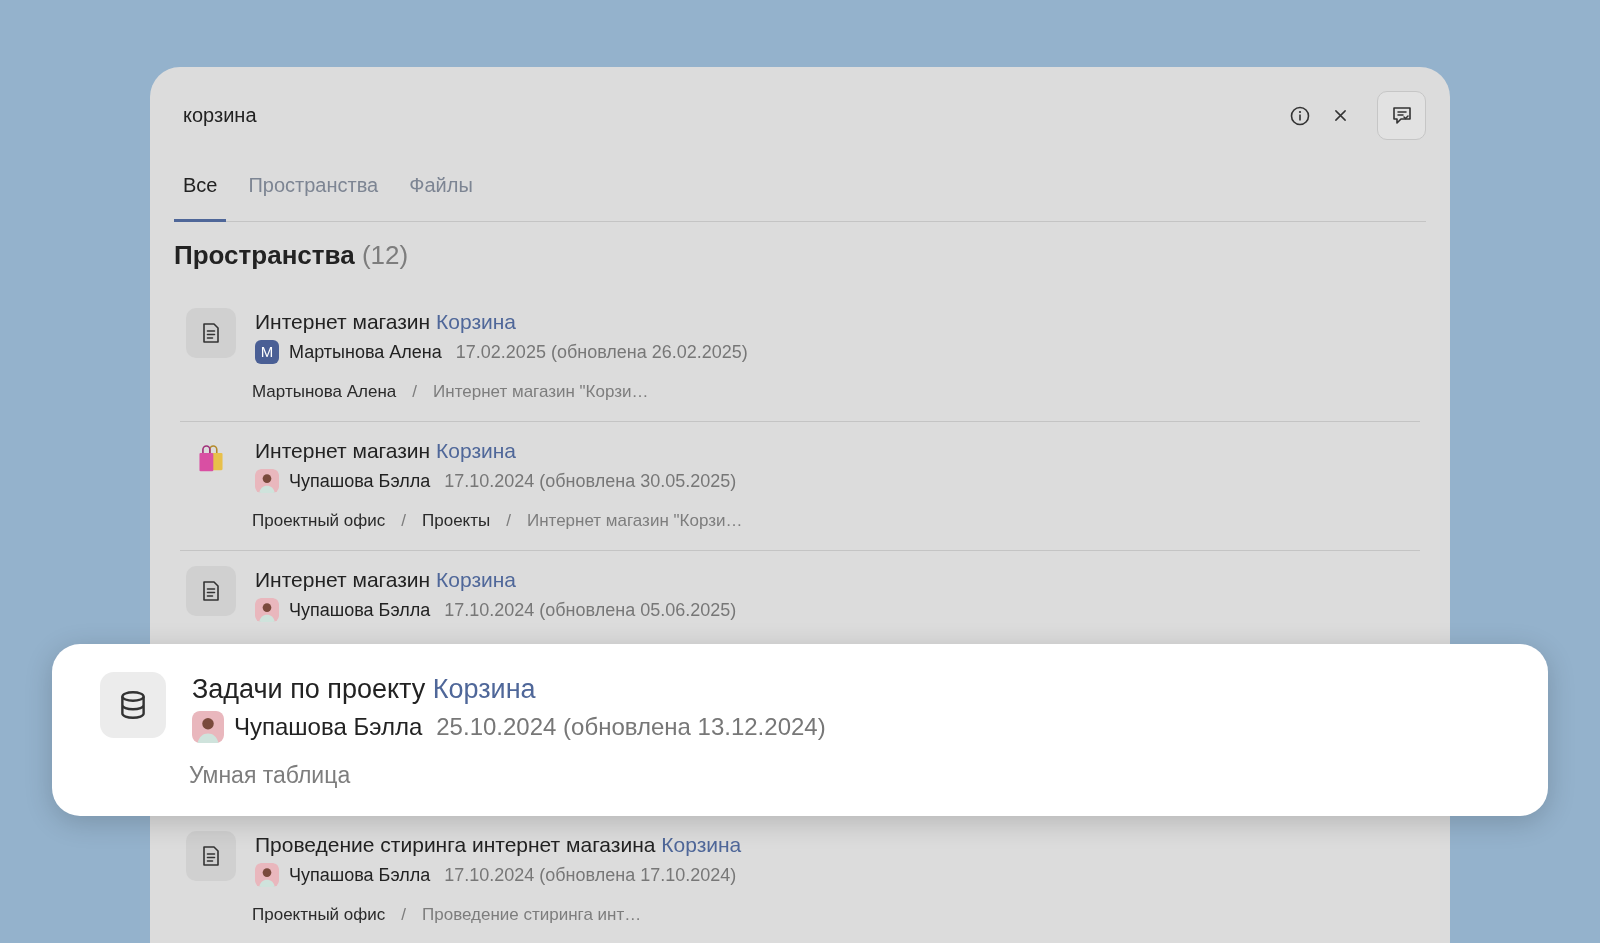 This screenshot has height=943, width=1600. What do you see at coordinates (456, 521) in the screenshot?
I see `breadcrumb-link: Проекты` at bounding box center [456, 521].